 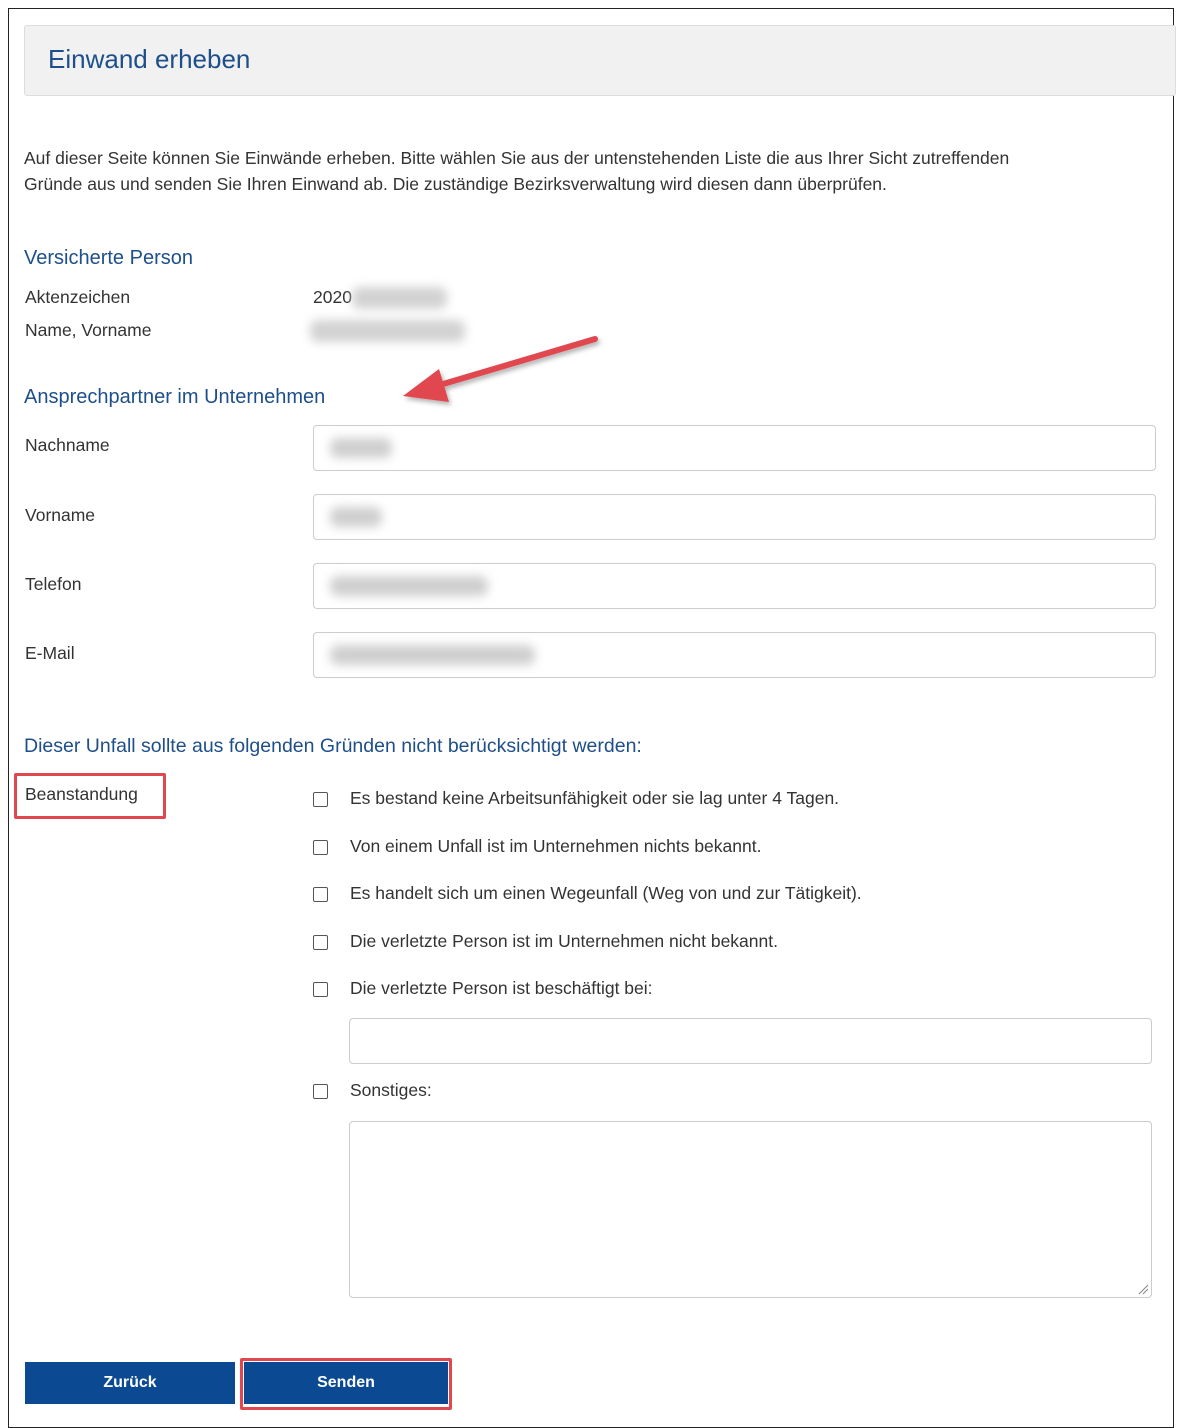 What do you see at coordinates (108, 258) in the screenshot?
I see `insured-heading: Versicherte Person` at bounding box center [108, 258].